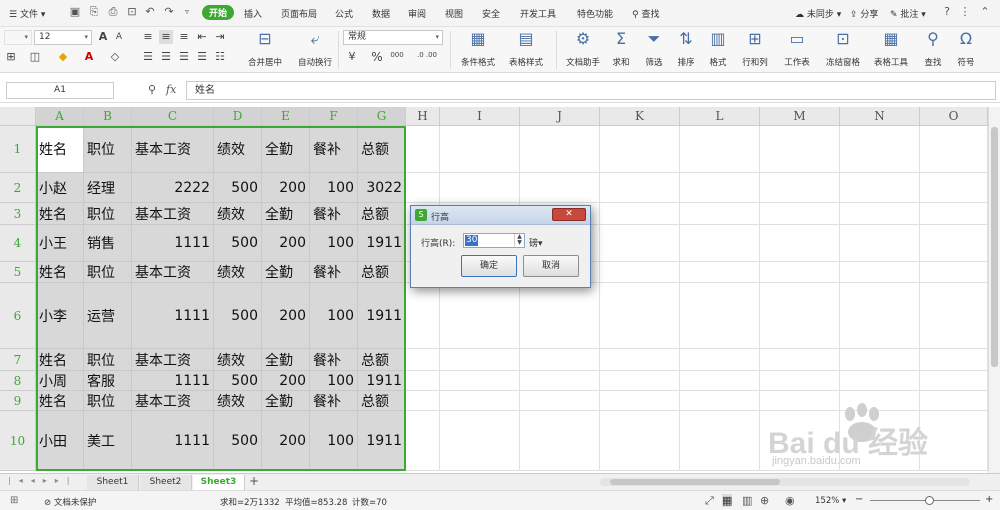 The image size is (1000, 510). I want to click on cell-g3: 总额, so click(382, 214).